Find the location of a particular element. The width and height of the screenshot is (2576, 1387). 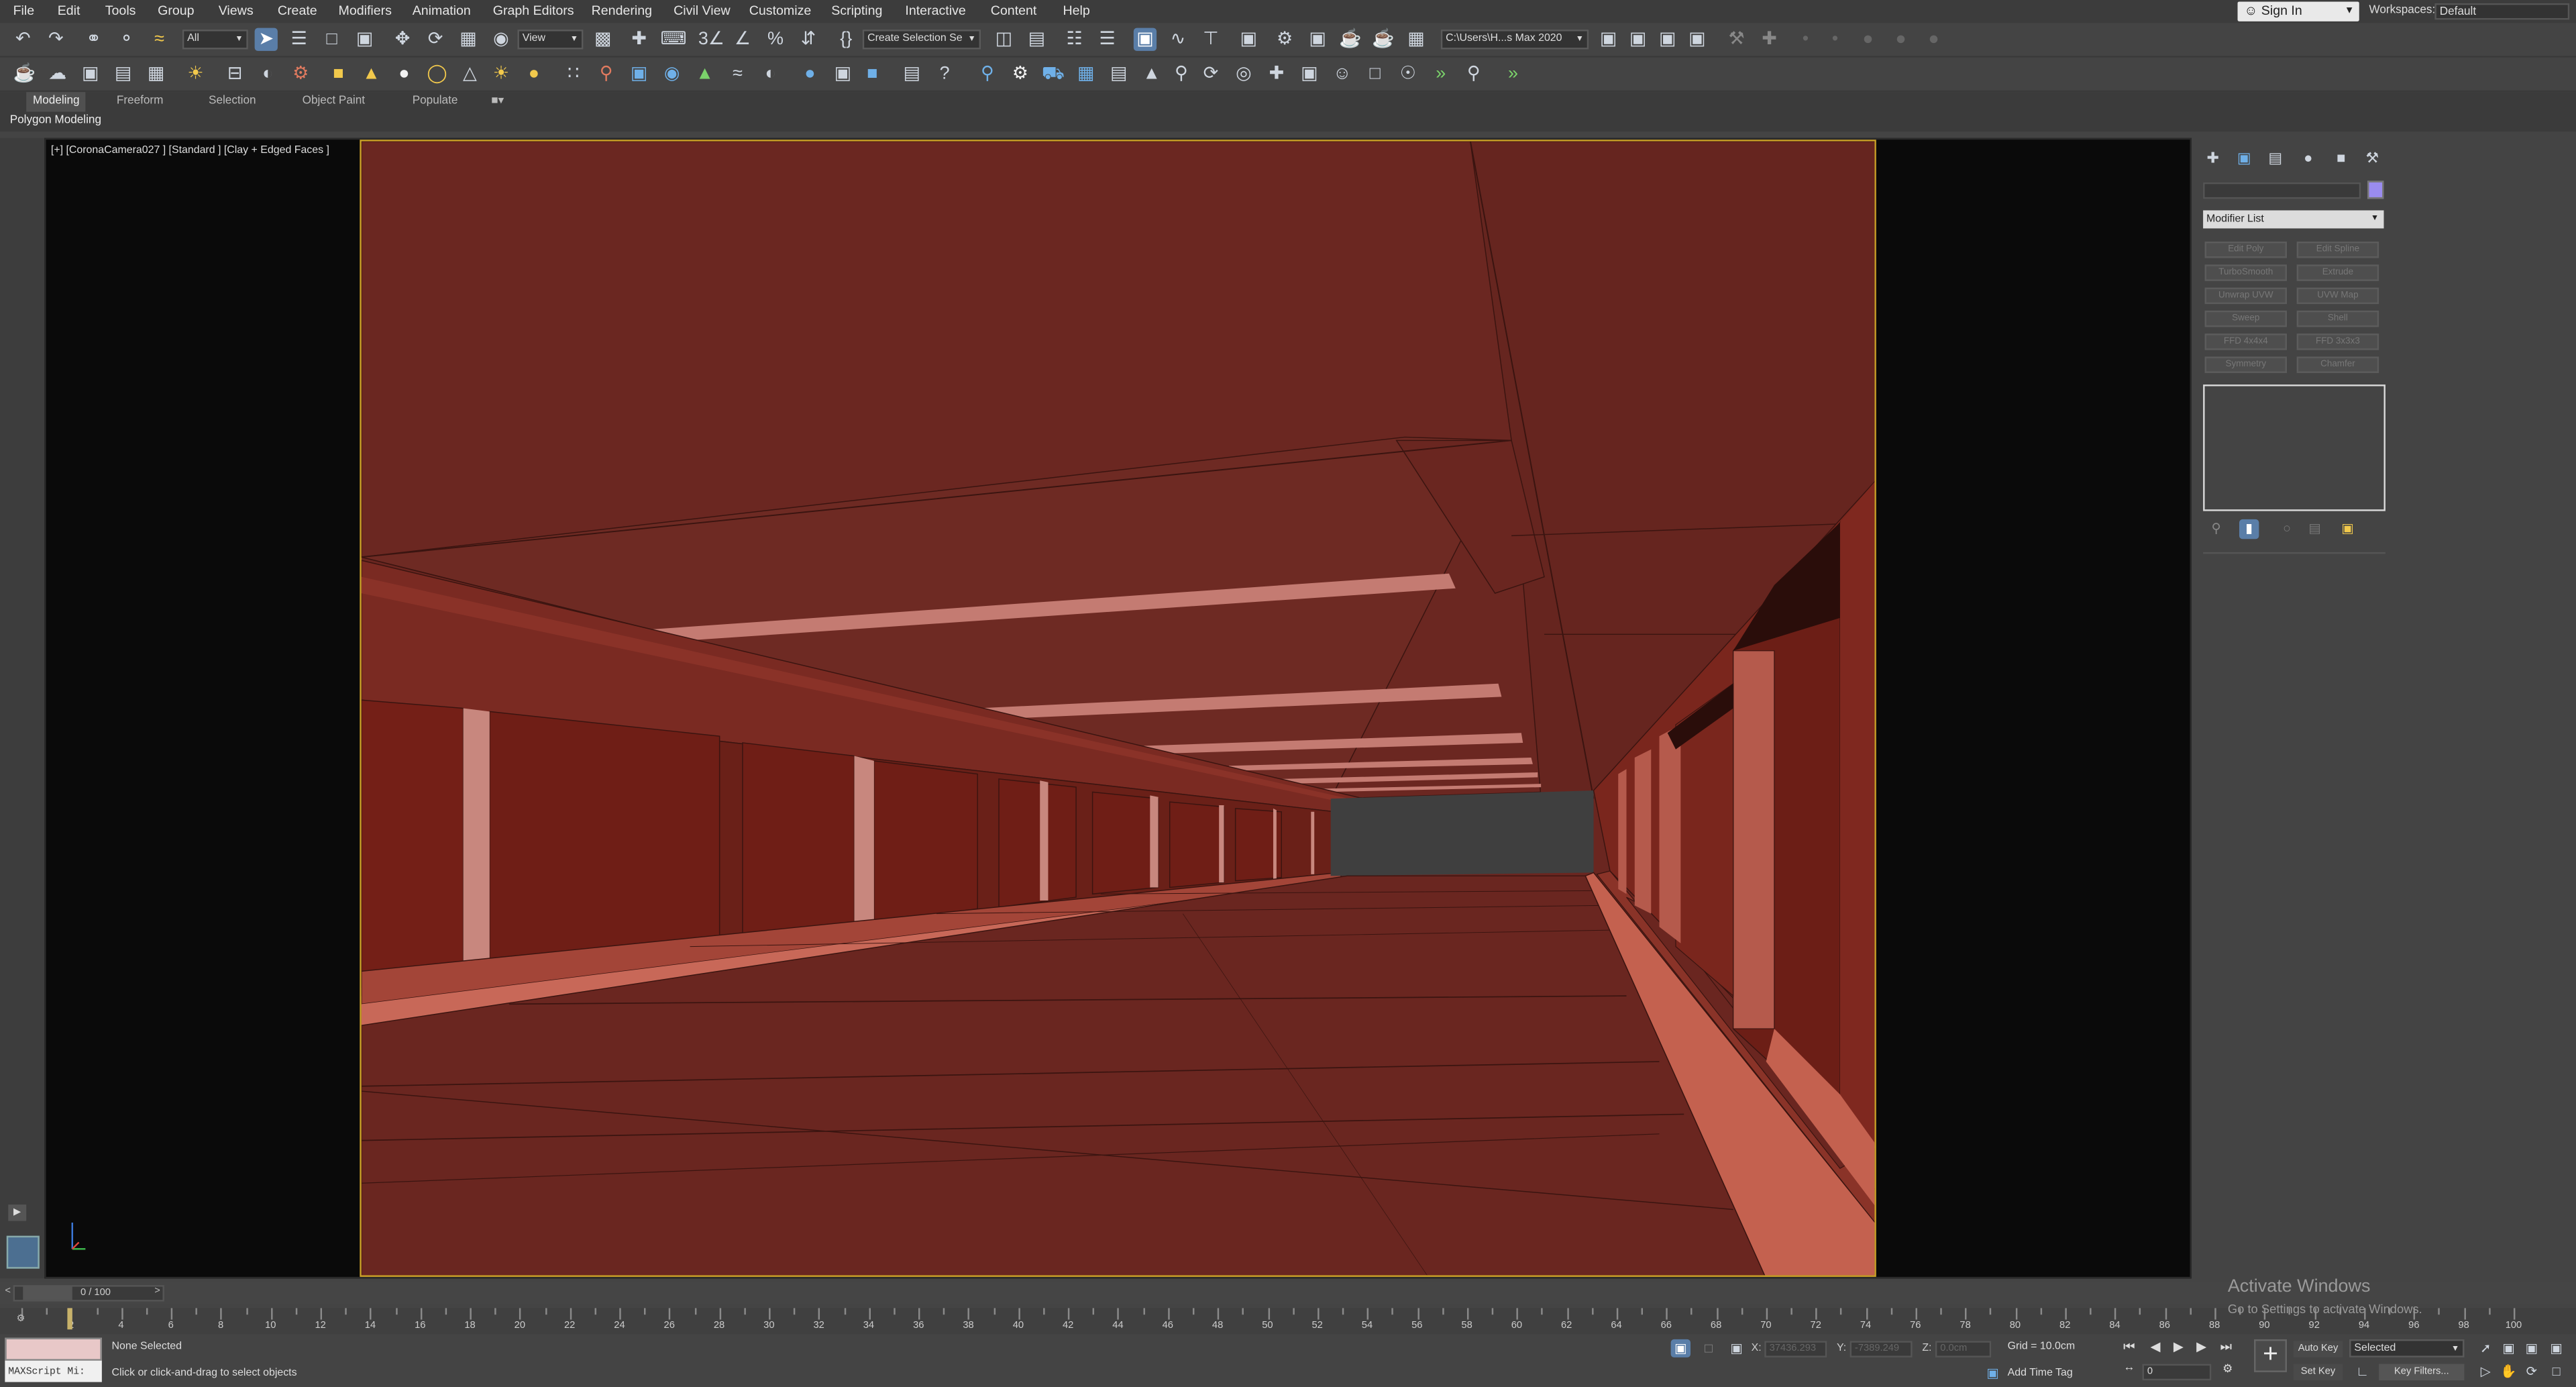

set-key-button: Set Key is located at coordinates (2318, 1372).